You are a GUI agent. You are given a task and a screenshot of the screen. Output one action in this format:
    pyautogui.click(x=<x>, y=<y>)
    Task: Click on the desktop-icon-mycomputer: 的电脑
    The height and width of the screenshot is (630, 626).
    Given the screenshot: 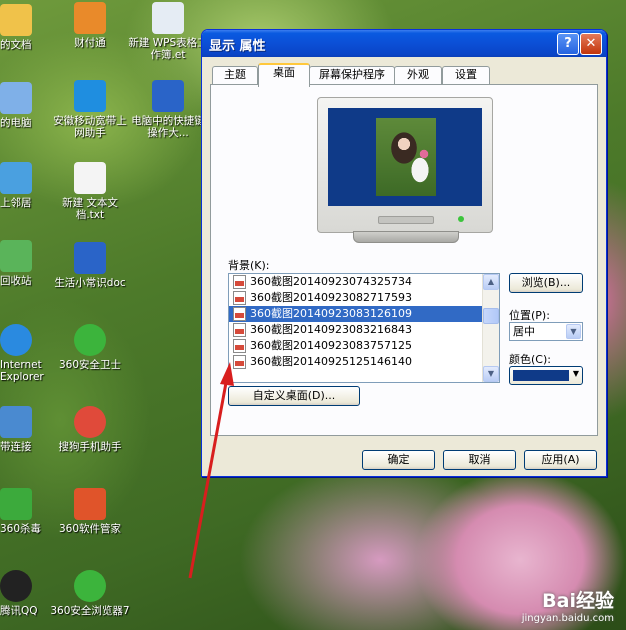 What is the action you would take?
    pyautogui.click(x=25, y=105)
    